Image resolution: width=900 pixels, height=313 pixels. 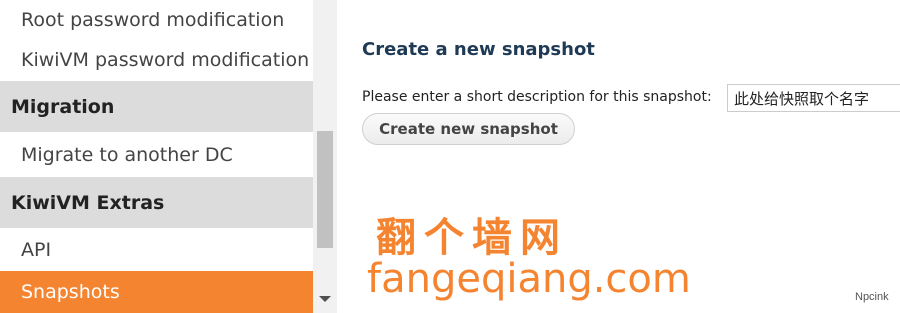 I want to click on watermark-small: Npcink, so click(x=872, y=297).